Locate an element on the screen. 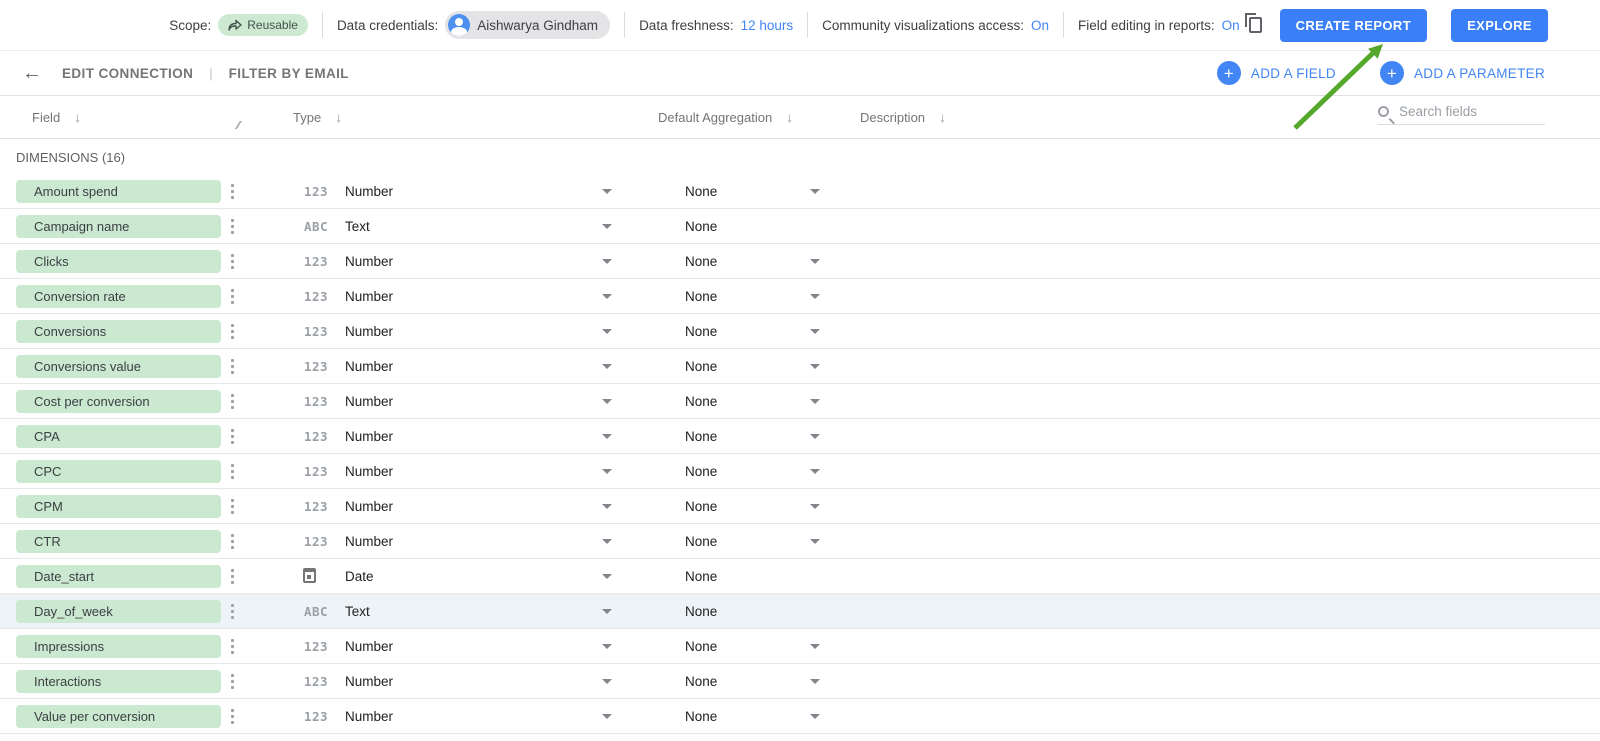  credentials-label: Data credentials: is located at coordinates (387, 25).